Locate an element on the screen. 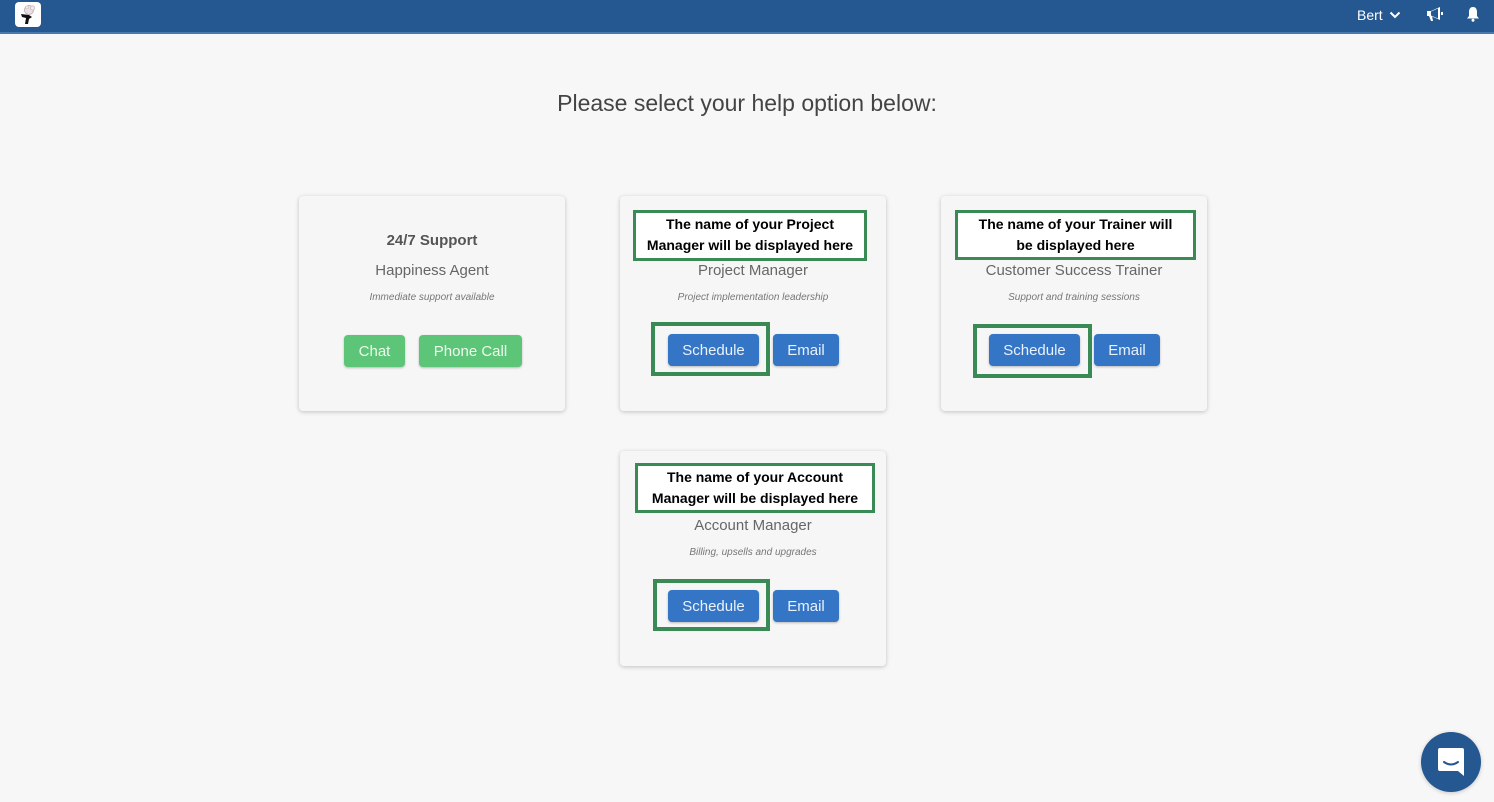 Image resolution: width=1494 pixels, height=802 pixels. chat-bubble-icon is located at coordinates (1451, 762).